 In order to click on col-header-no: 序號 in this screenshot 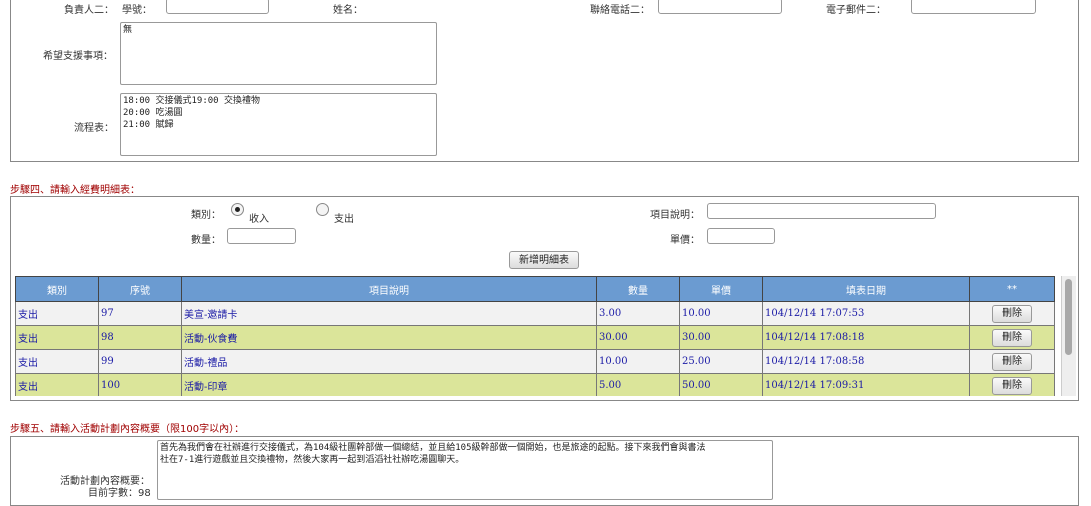, I will do `click(140, 289)`.